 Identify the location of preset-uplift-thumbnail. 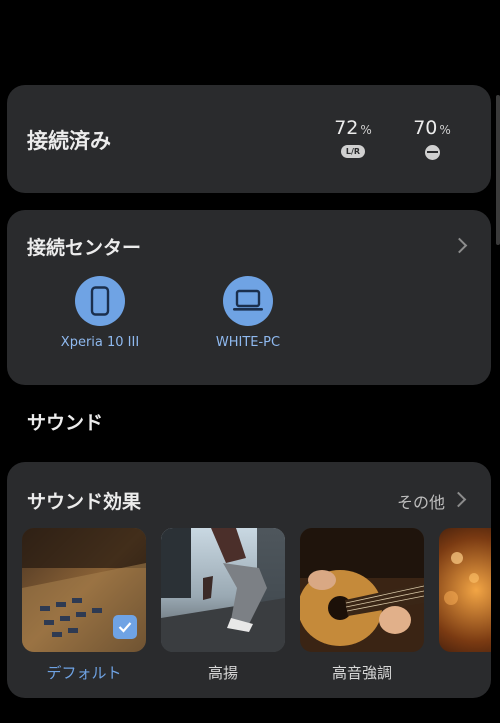
(223, 590).